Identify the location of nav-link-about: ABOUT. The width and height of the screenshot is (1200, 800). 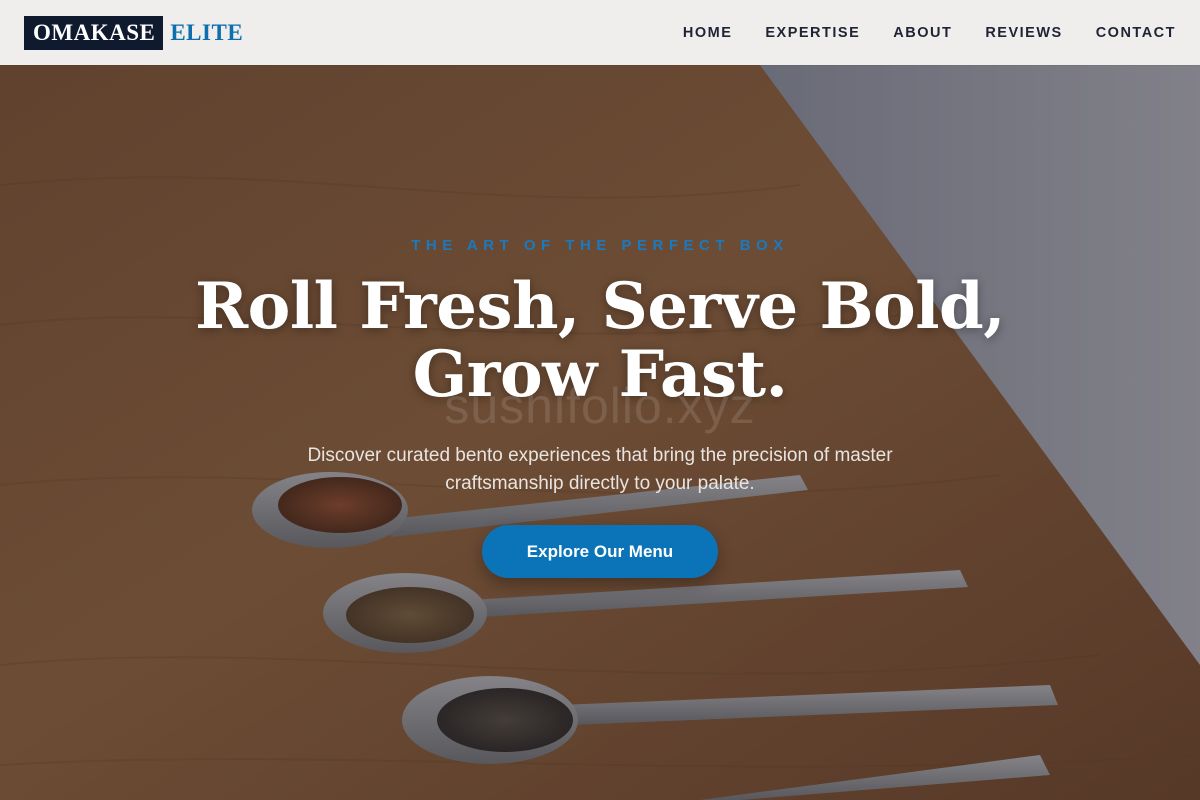
(922, 33).